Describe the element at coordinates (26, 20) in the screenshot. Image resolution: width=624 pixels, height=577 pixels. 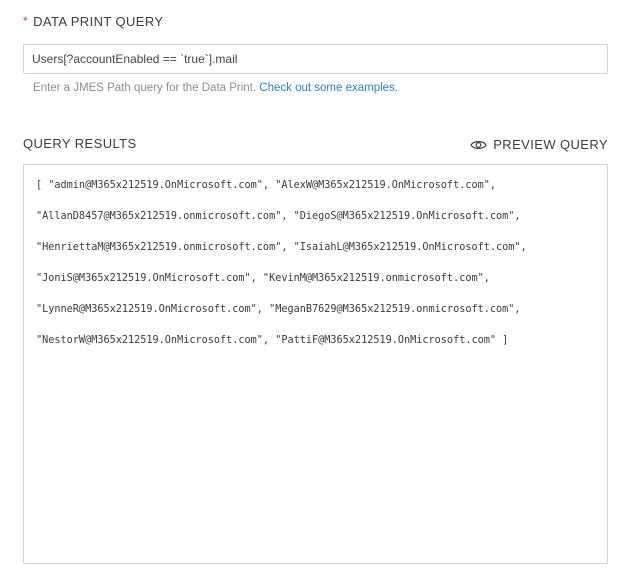
I see `required-marker: *` at that location.